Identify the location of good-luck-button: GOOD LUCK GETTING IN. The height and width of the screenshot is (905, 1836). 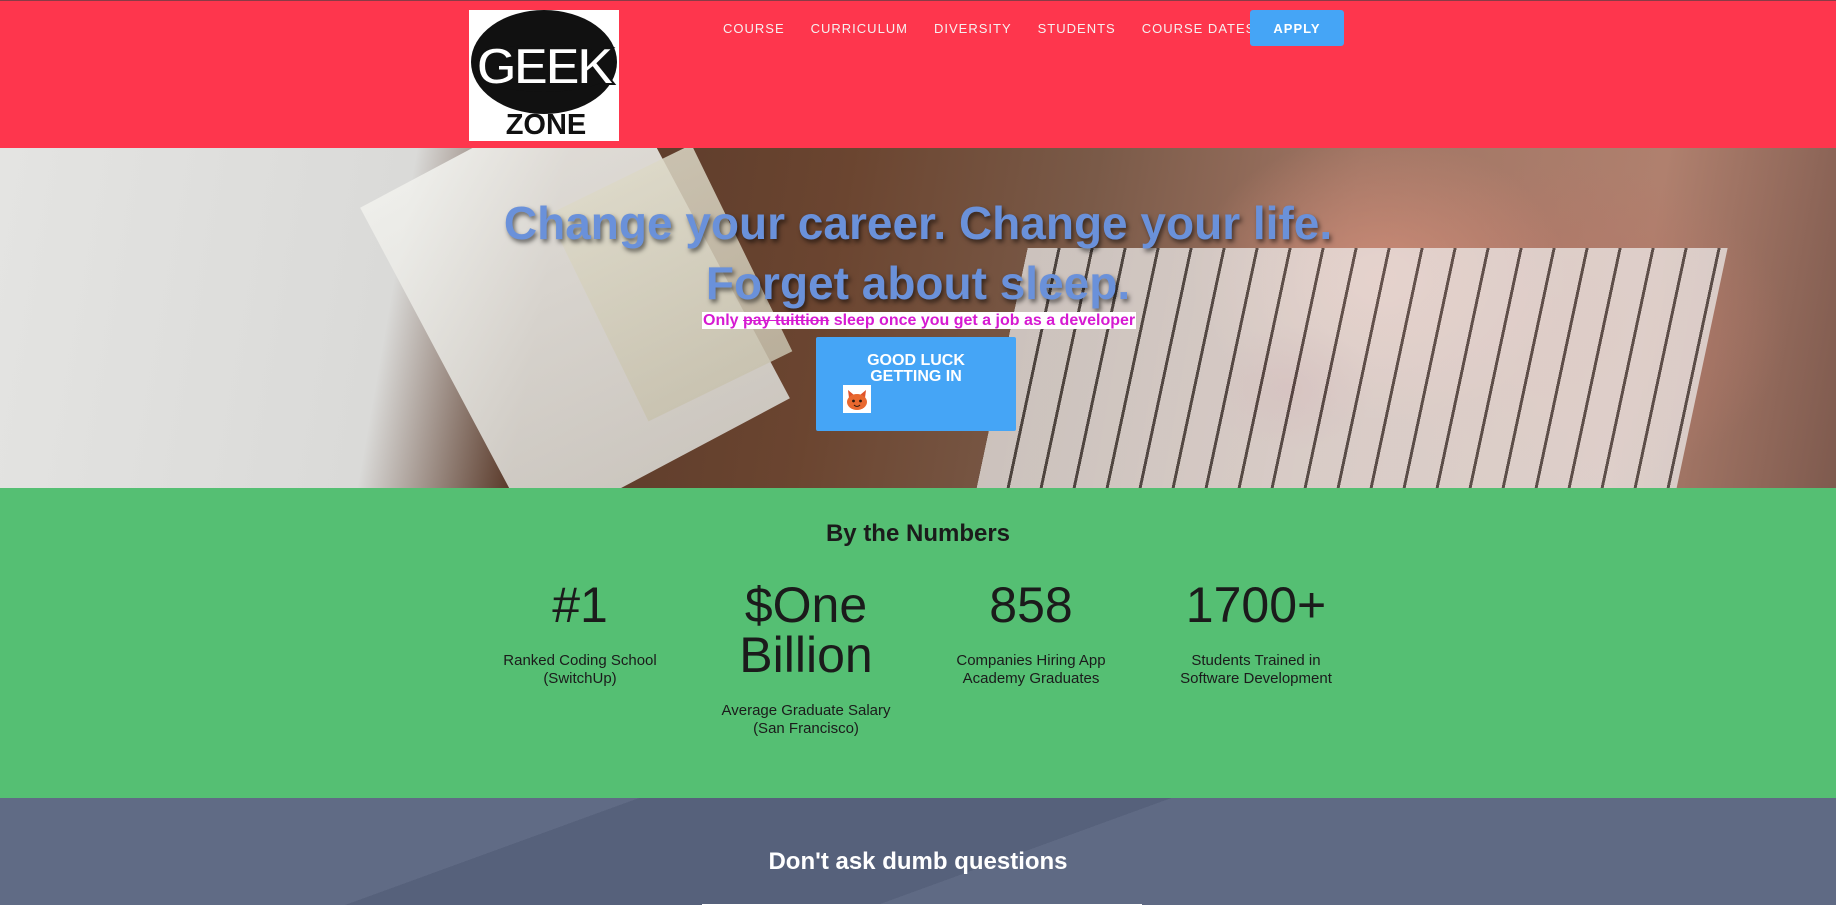
(916, 384).